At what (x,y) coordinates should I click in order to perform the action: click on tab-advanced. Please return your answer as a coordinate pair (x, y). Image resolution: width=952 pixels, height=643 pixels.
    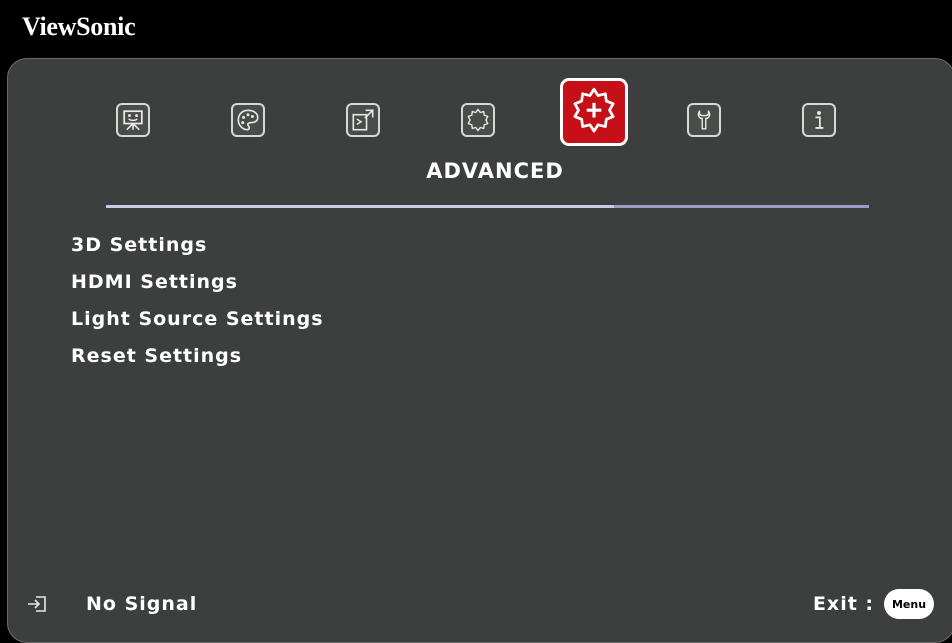
    Looking at the image, I should click on (594, 112).